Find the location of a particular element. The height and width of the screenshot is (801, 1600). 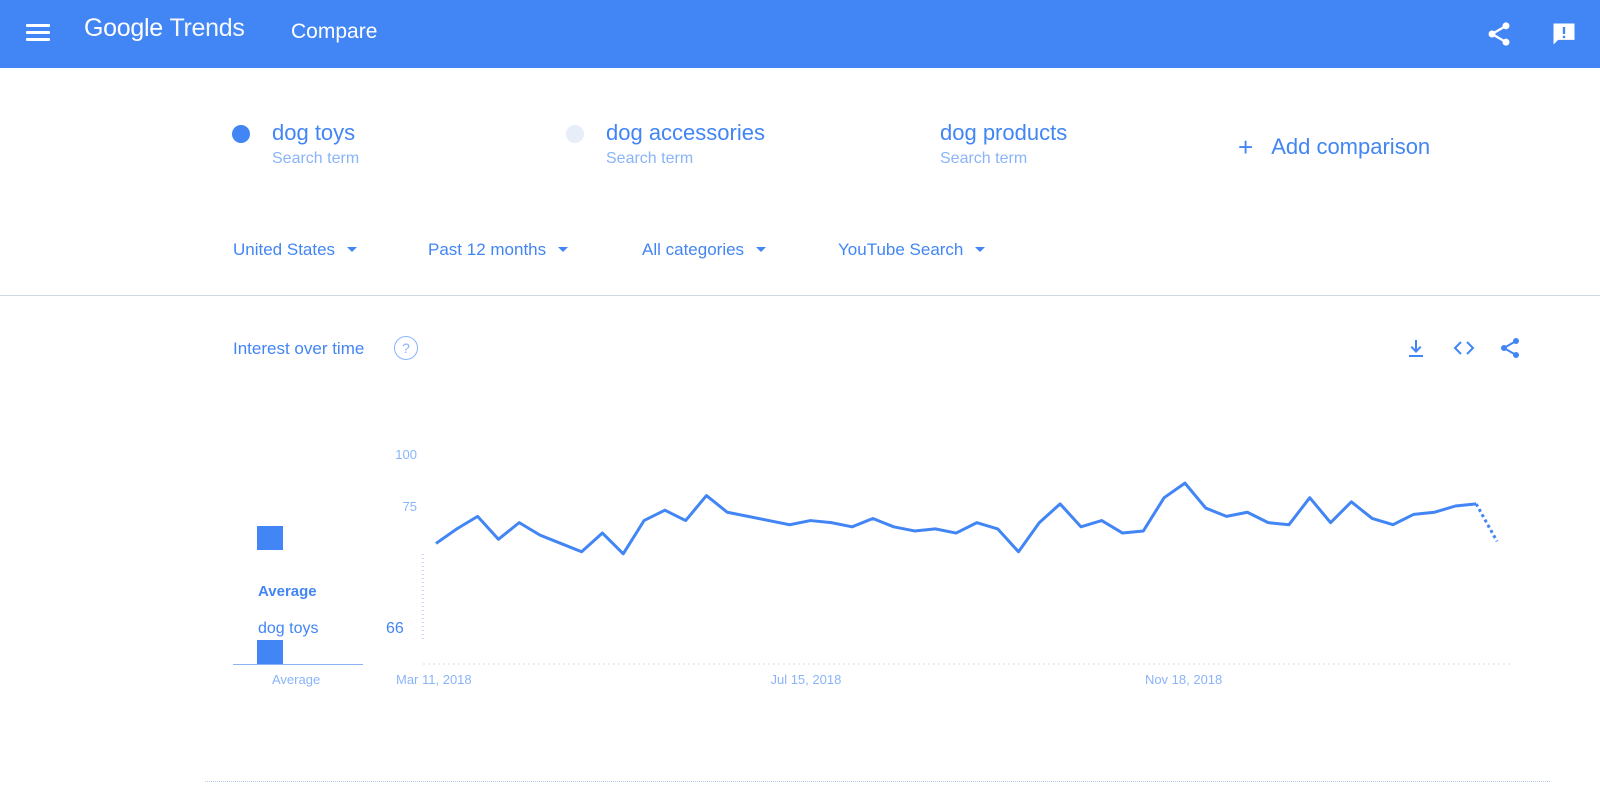

search-type-value: YouTube Search is located at coordinates (901, 249).